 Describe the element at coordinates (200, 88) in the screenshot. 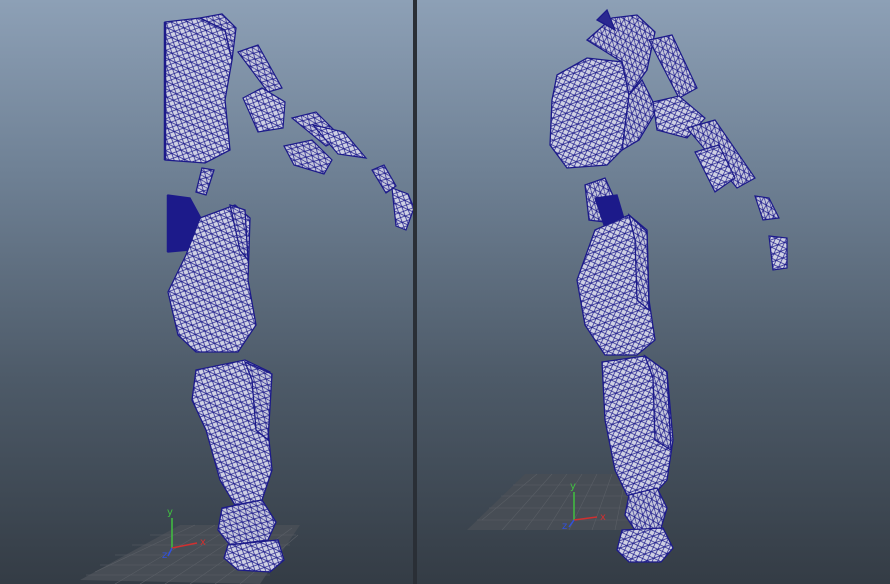

I see `mesh-torso-upper` at that location.